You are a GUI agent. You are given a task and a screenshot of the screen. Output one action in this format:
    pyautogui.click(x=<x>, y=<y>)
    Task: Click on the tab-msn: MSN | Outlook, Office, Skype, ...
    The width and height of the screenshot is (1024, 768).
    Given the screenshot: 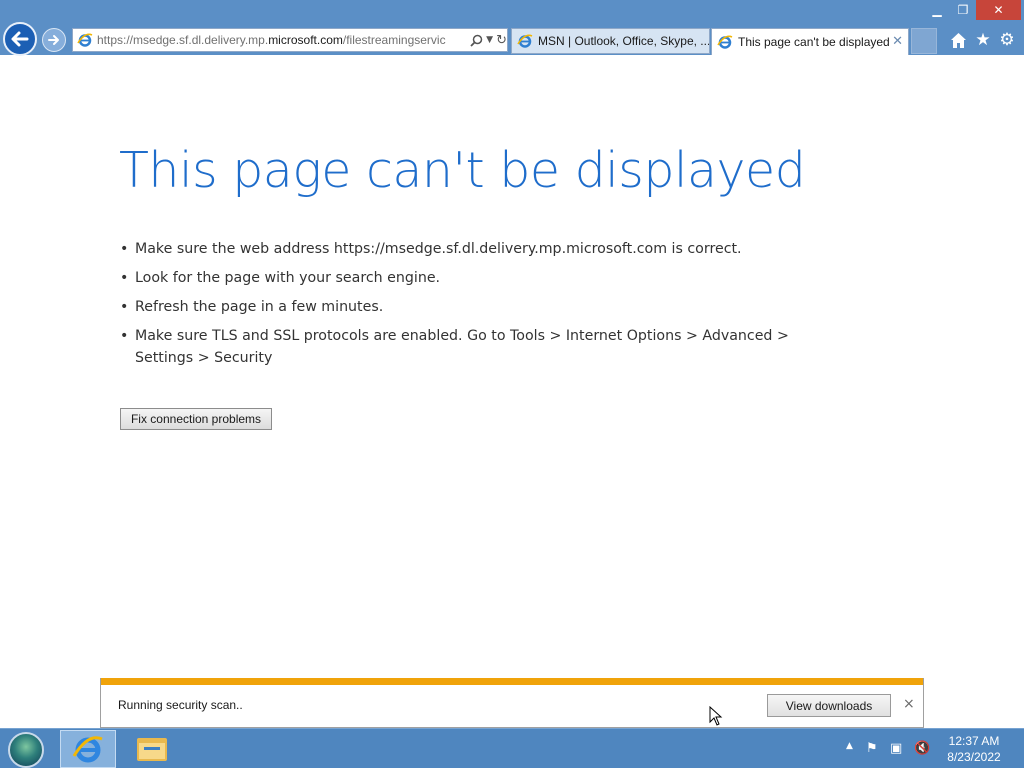 What is the action you would take?
    pyautogui.click(x=610, y=41)
    